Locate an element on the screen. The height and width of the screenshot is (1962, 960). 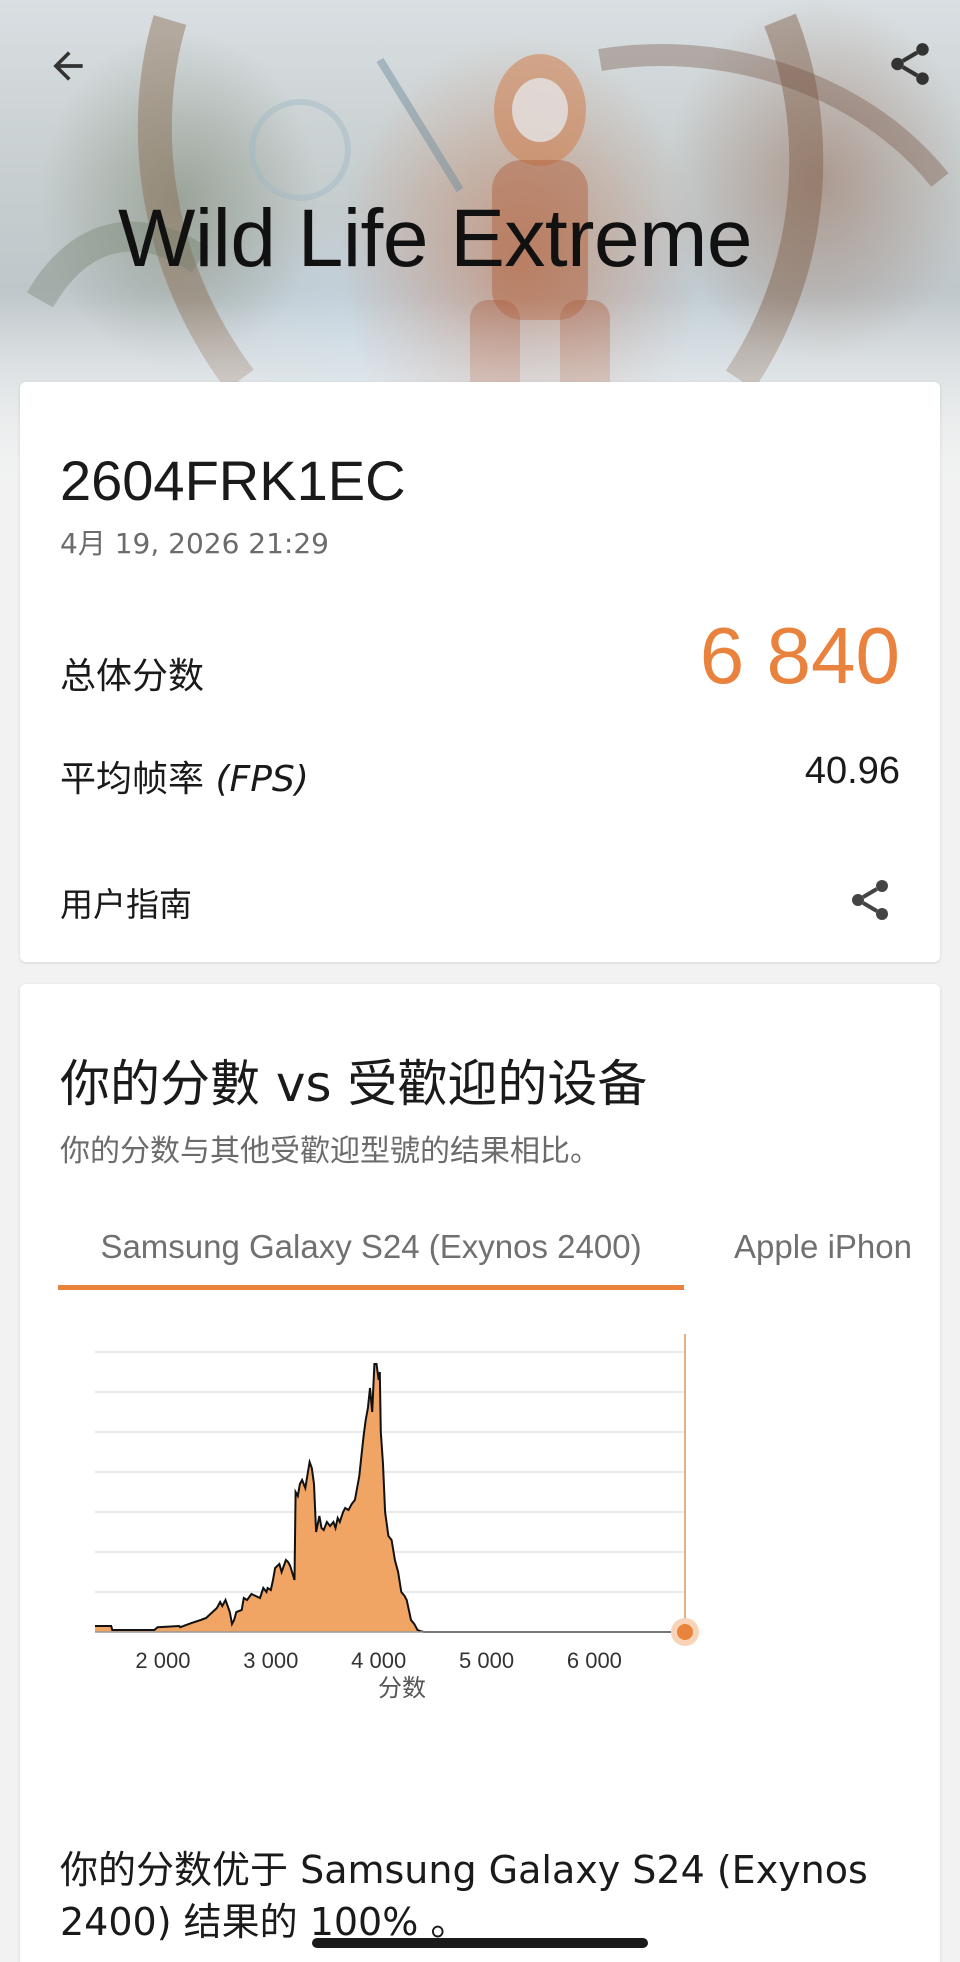
comparison-title: 你的分數 vs 受歡迎的设备 is located at coordinates (354, 1084).